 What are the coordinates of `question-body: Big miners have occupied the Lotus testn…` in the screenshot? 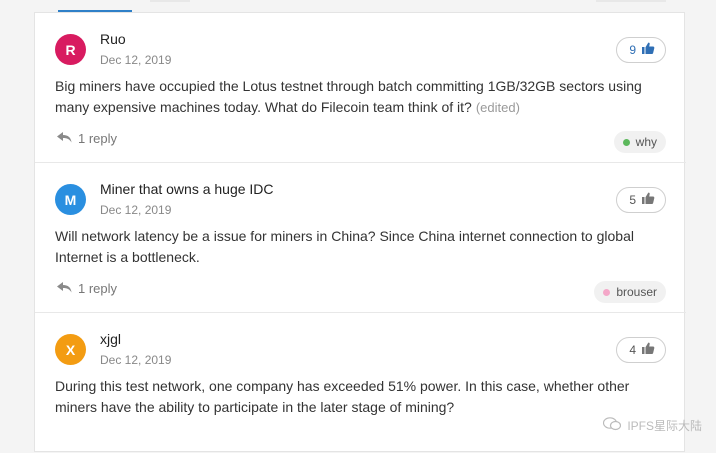 It's located at (355, 97).